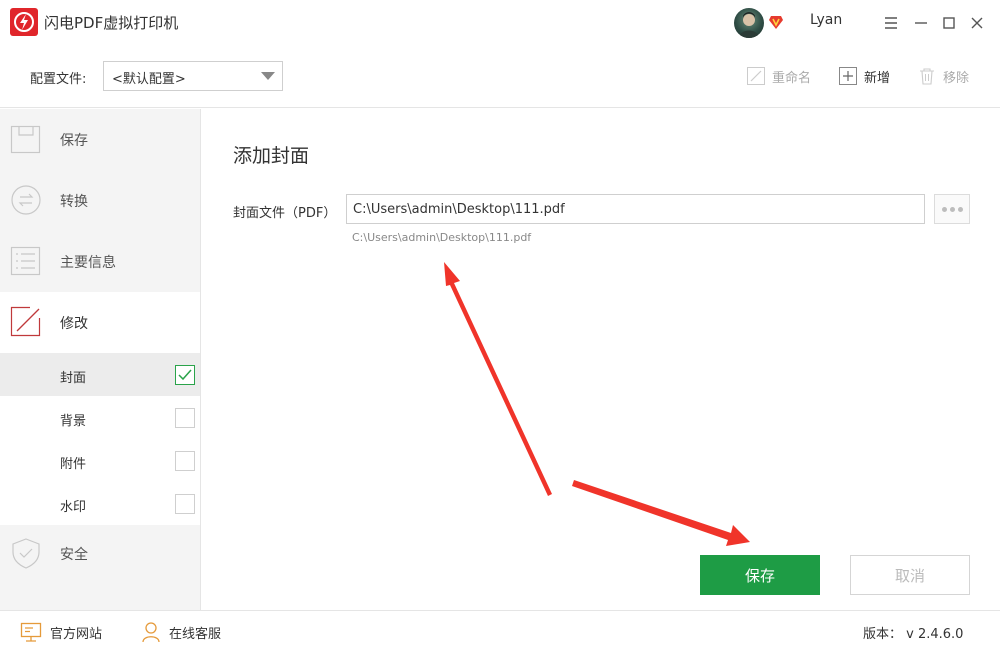 This screenshot has width=1000, height=650. What do you see at coordinates (749, 23) in the screenshot?
I see `user-avatar` at bounding box center [749, 23].